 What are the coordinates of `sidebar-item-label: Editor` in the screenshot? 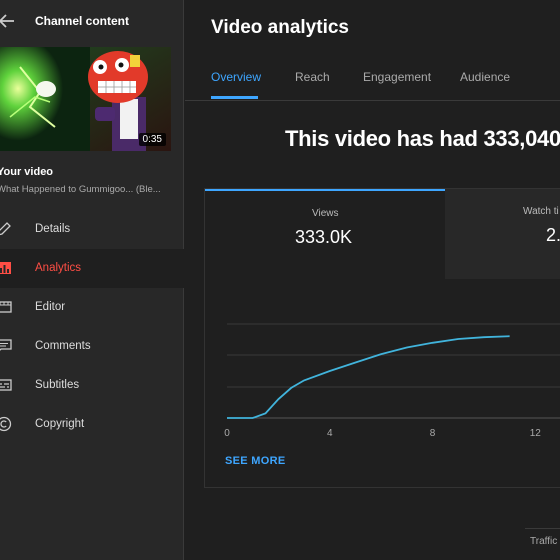 It's located at (50, 307).